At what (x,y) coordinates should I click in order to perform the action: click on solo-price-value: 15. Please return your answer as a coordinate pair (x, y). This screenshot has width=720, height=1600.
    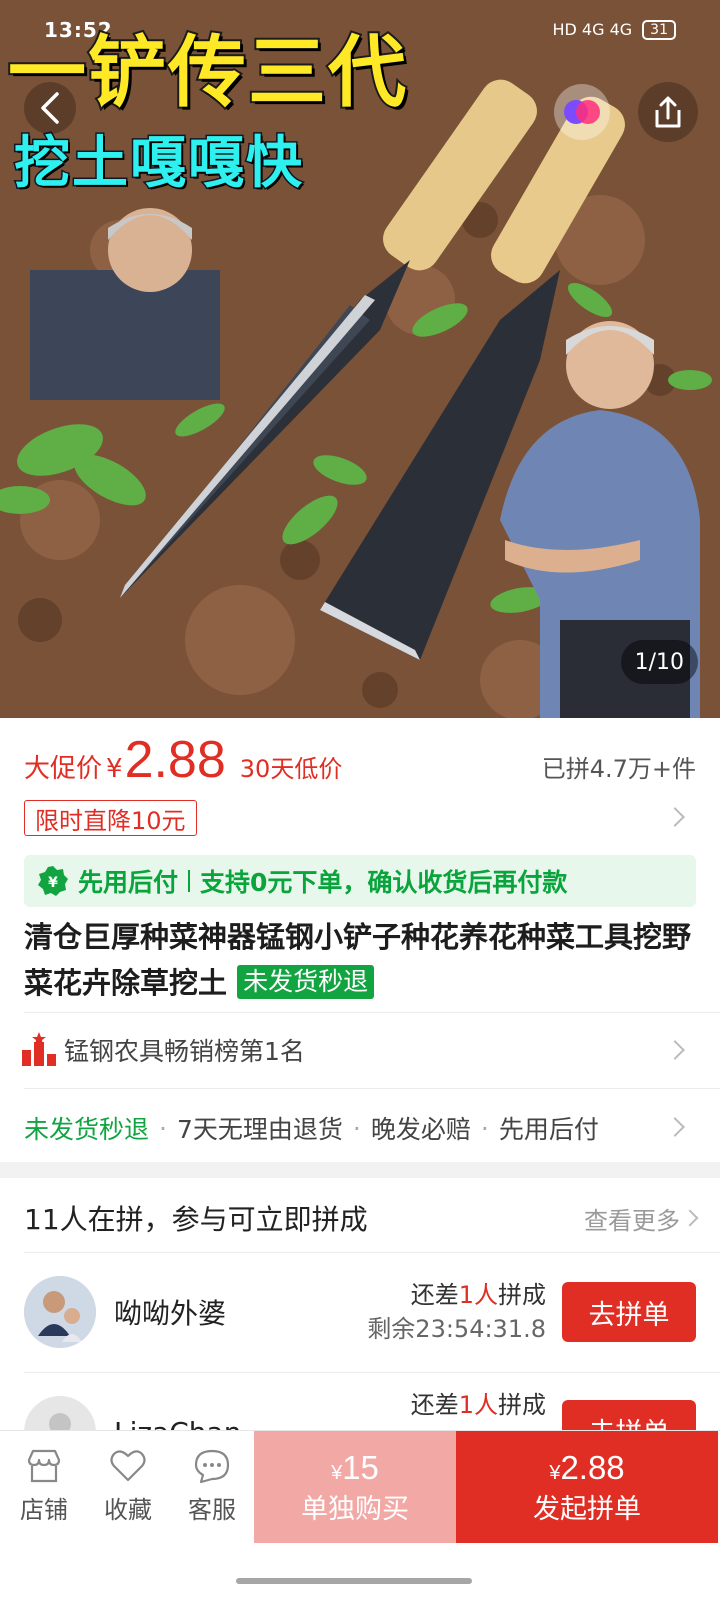
    Looking at the image, I should click on (360, 1467).